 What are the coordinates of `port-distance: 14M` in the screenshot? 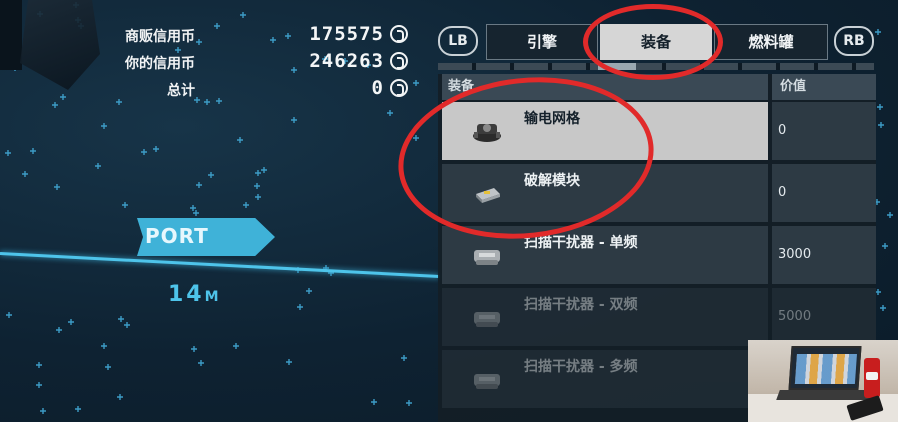 It's located at (195, 294).